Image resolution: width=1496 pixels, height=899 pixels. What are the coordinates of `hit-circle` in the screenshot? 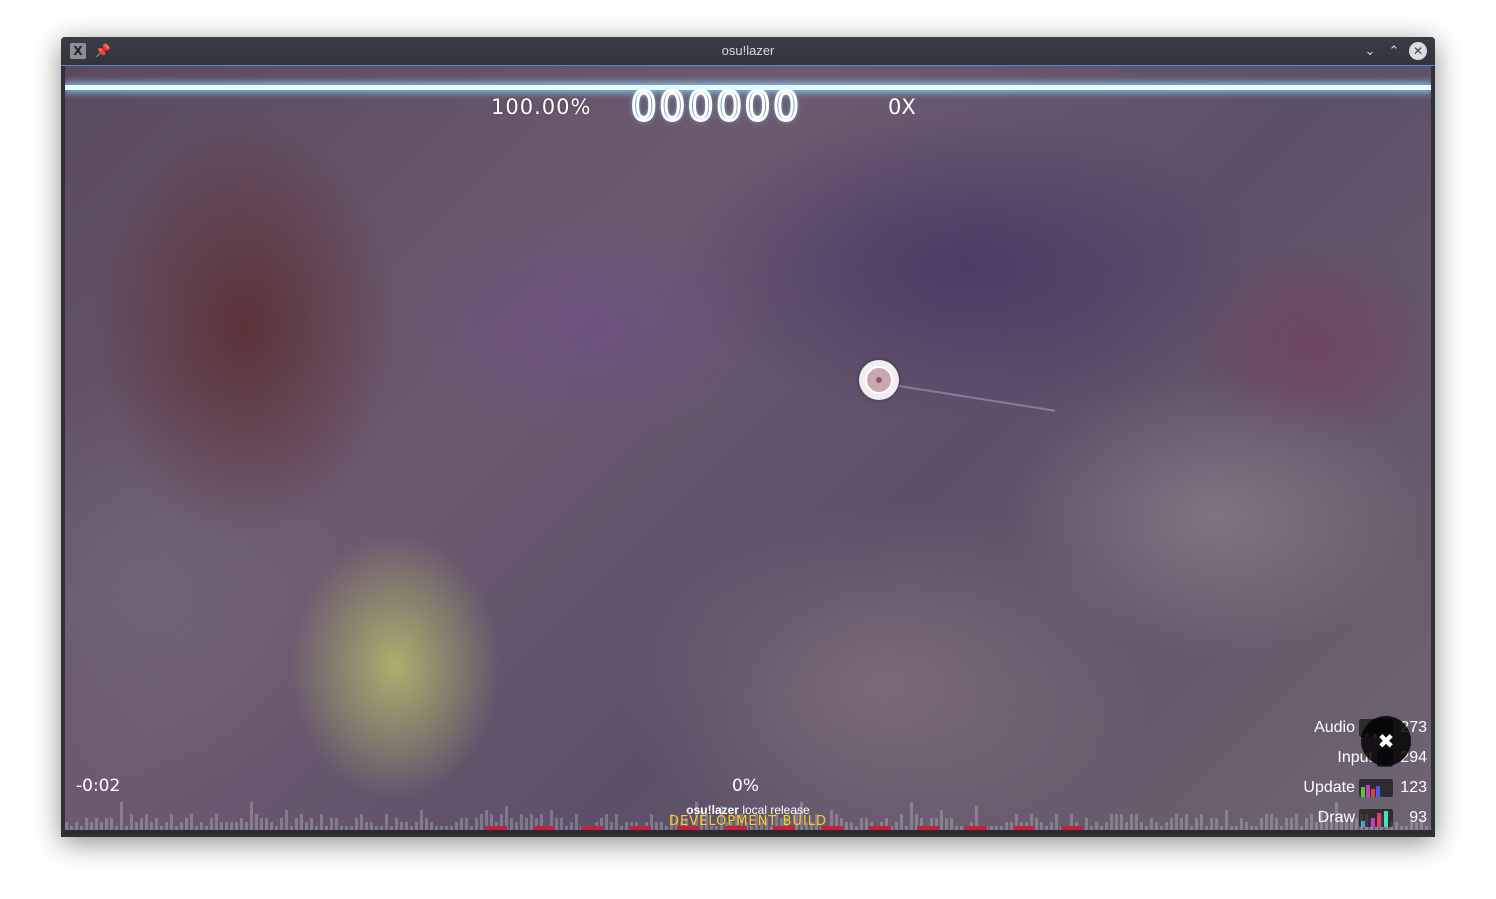 It's located at (879, 380).